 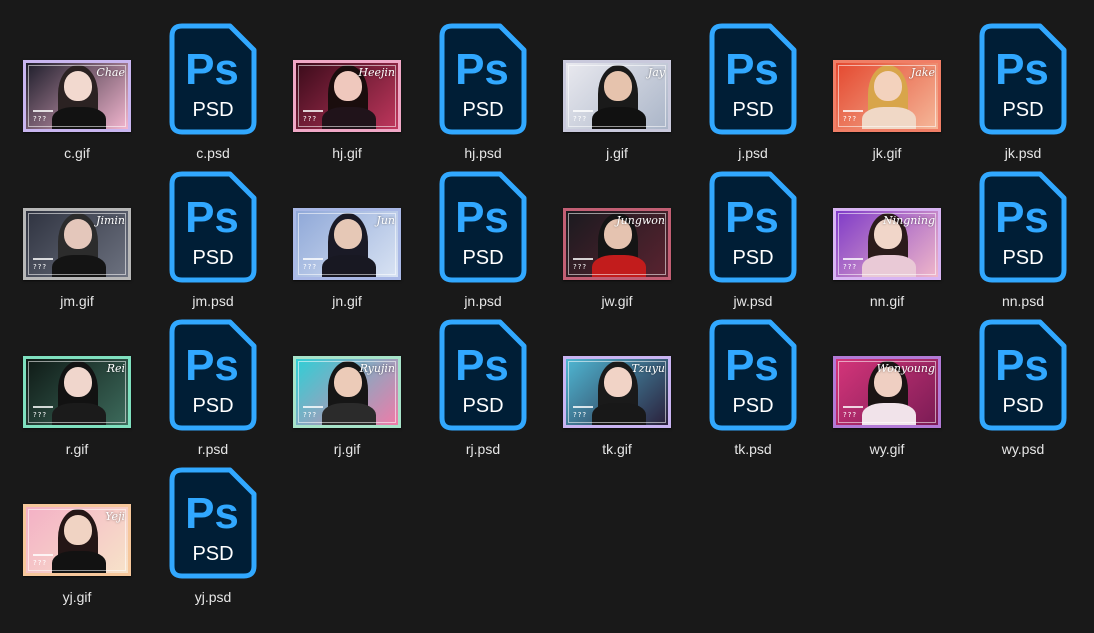 I want to click on file-name-label: jn.gif, so click(x=347, y=301).